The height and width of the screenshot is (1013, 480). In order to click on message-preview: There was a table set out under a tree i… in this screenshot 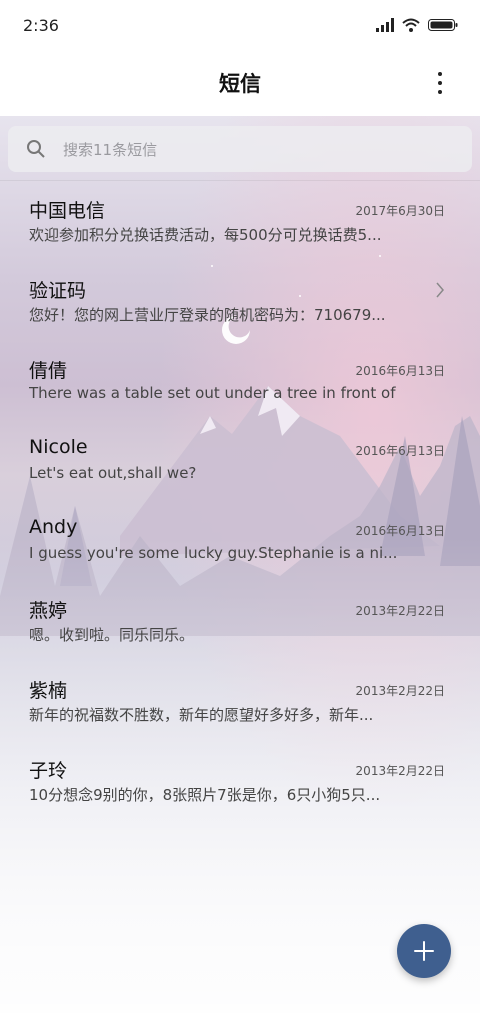, I will do `click(215, 393)`.